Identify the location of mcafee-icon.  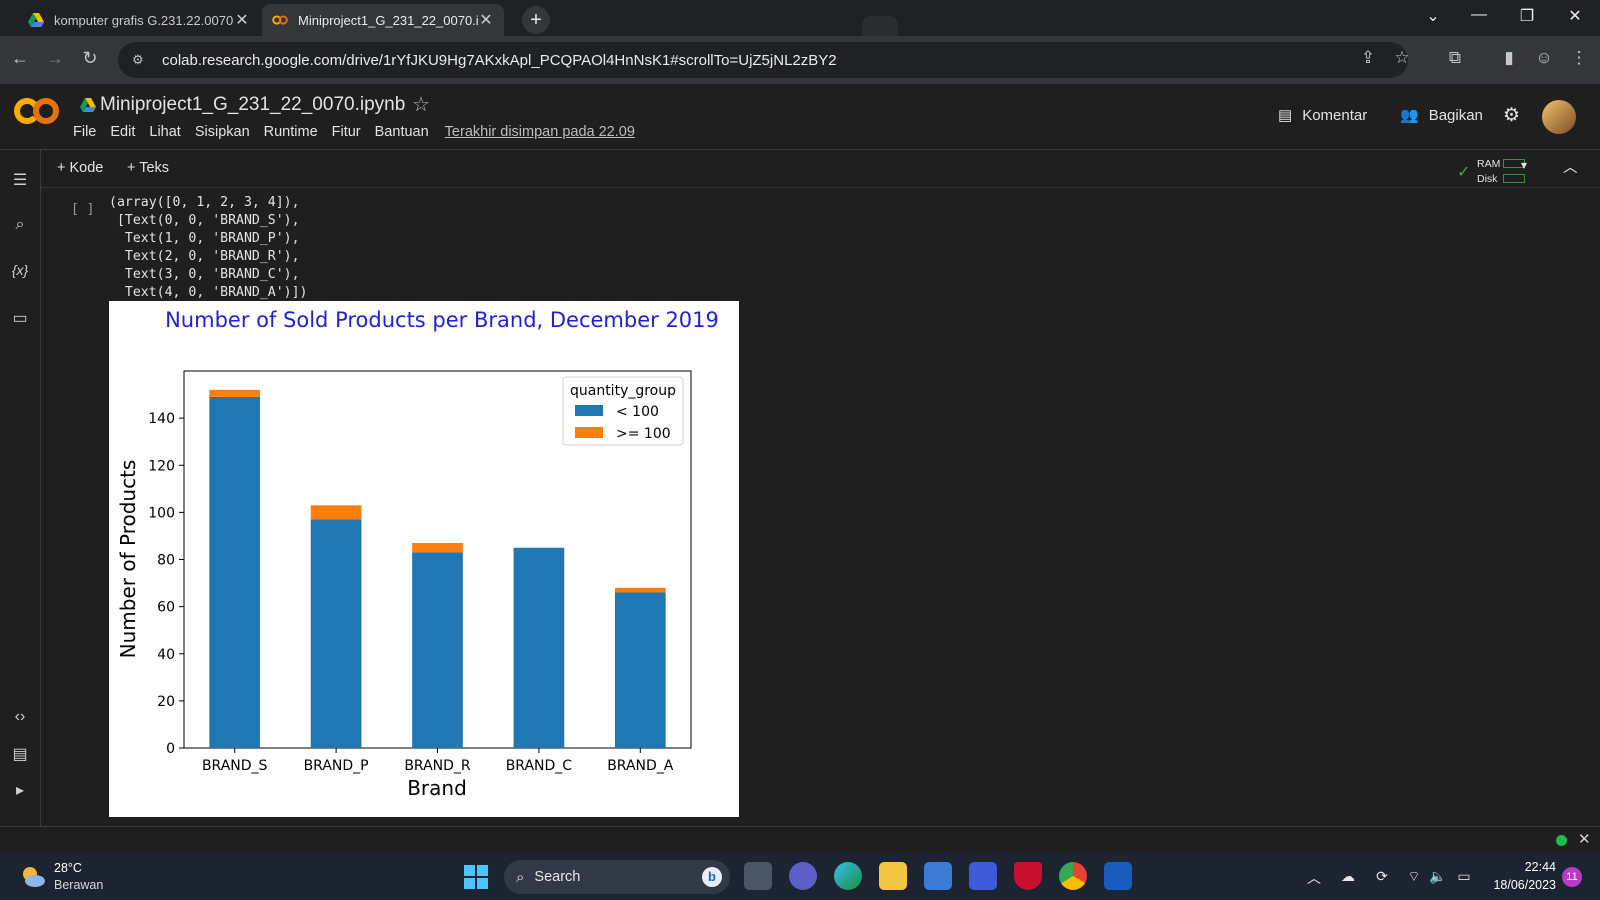
(1028, 876).